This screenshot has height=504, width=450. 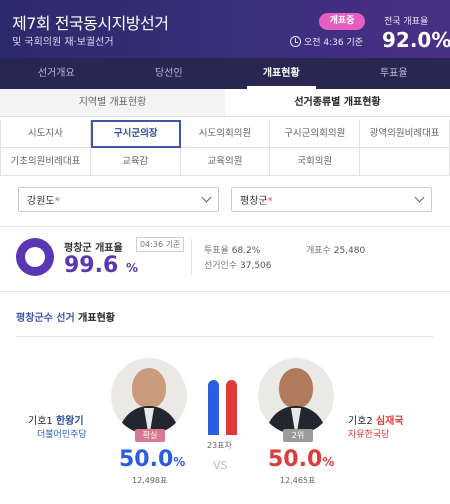 What do you see at coordinates (405, 162) in the screenshot?
I see `grid-empty-cell` at bounding box center [405, 162].